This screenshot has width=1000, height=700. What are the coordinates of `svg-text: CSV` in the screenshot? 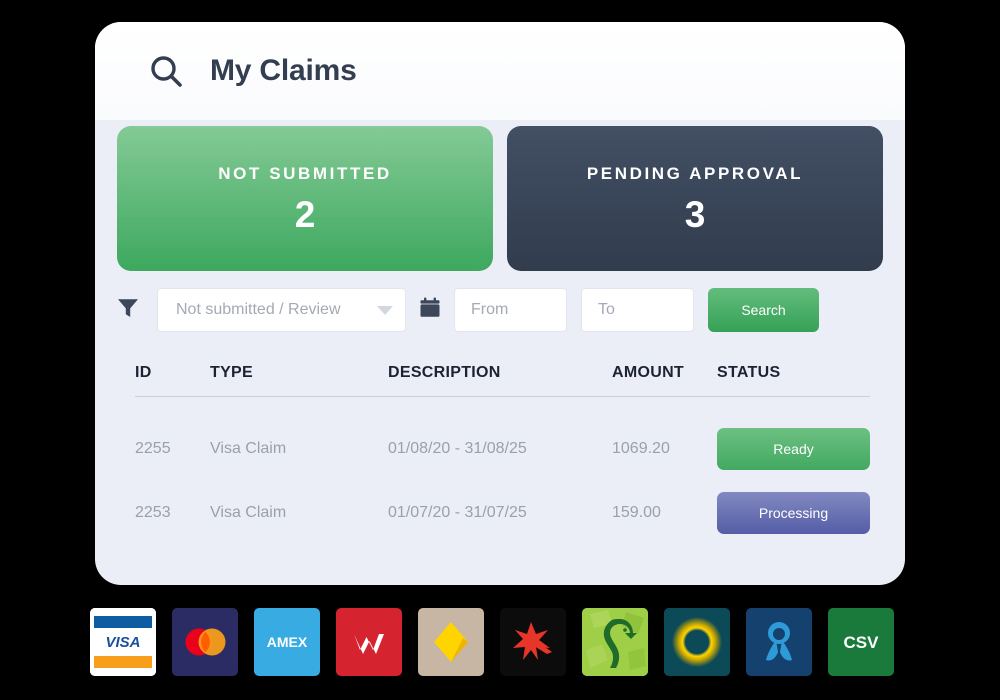 It's located at (862, 642).